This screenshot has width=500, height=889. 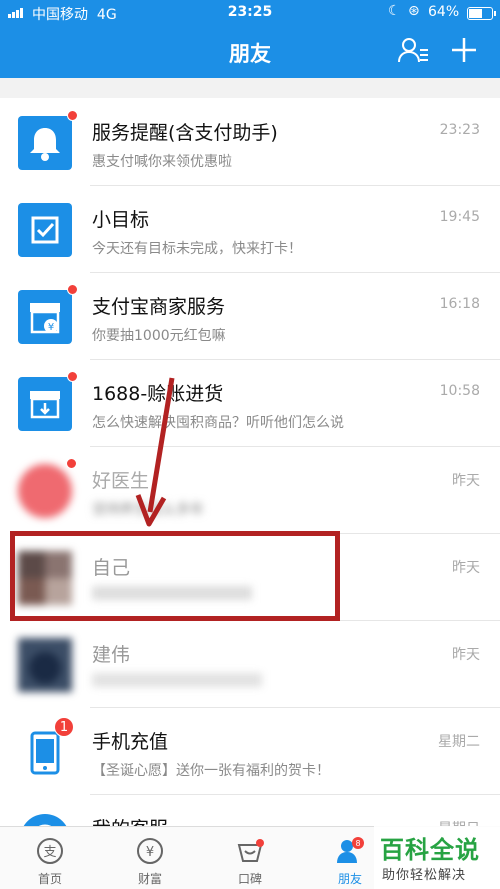 I want to click on box-icon, so click(x=48, y=401).